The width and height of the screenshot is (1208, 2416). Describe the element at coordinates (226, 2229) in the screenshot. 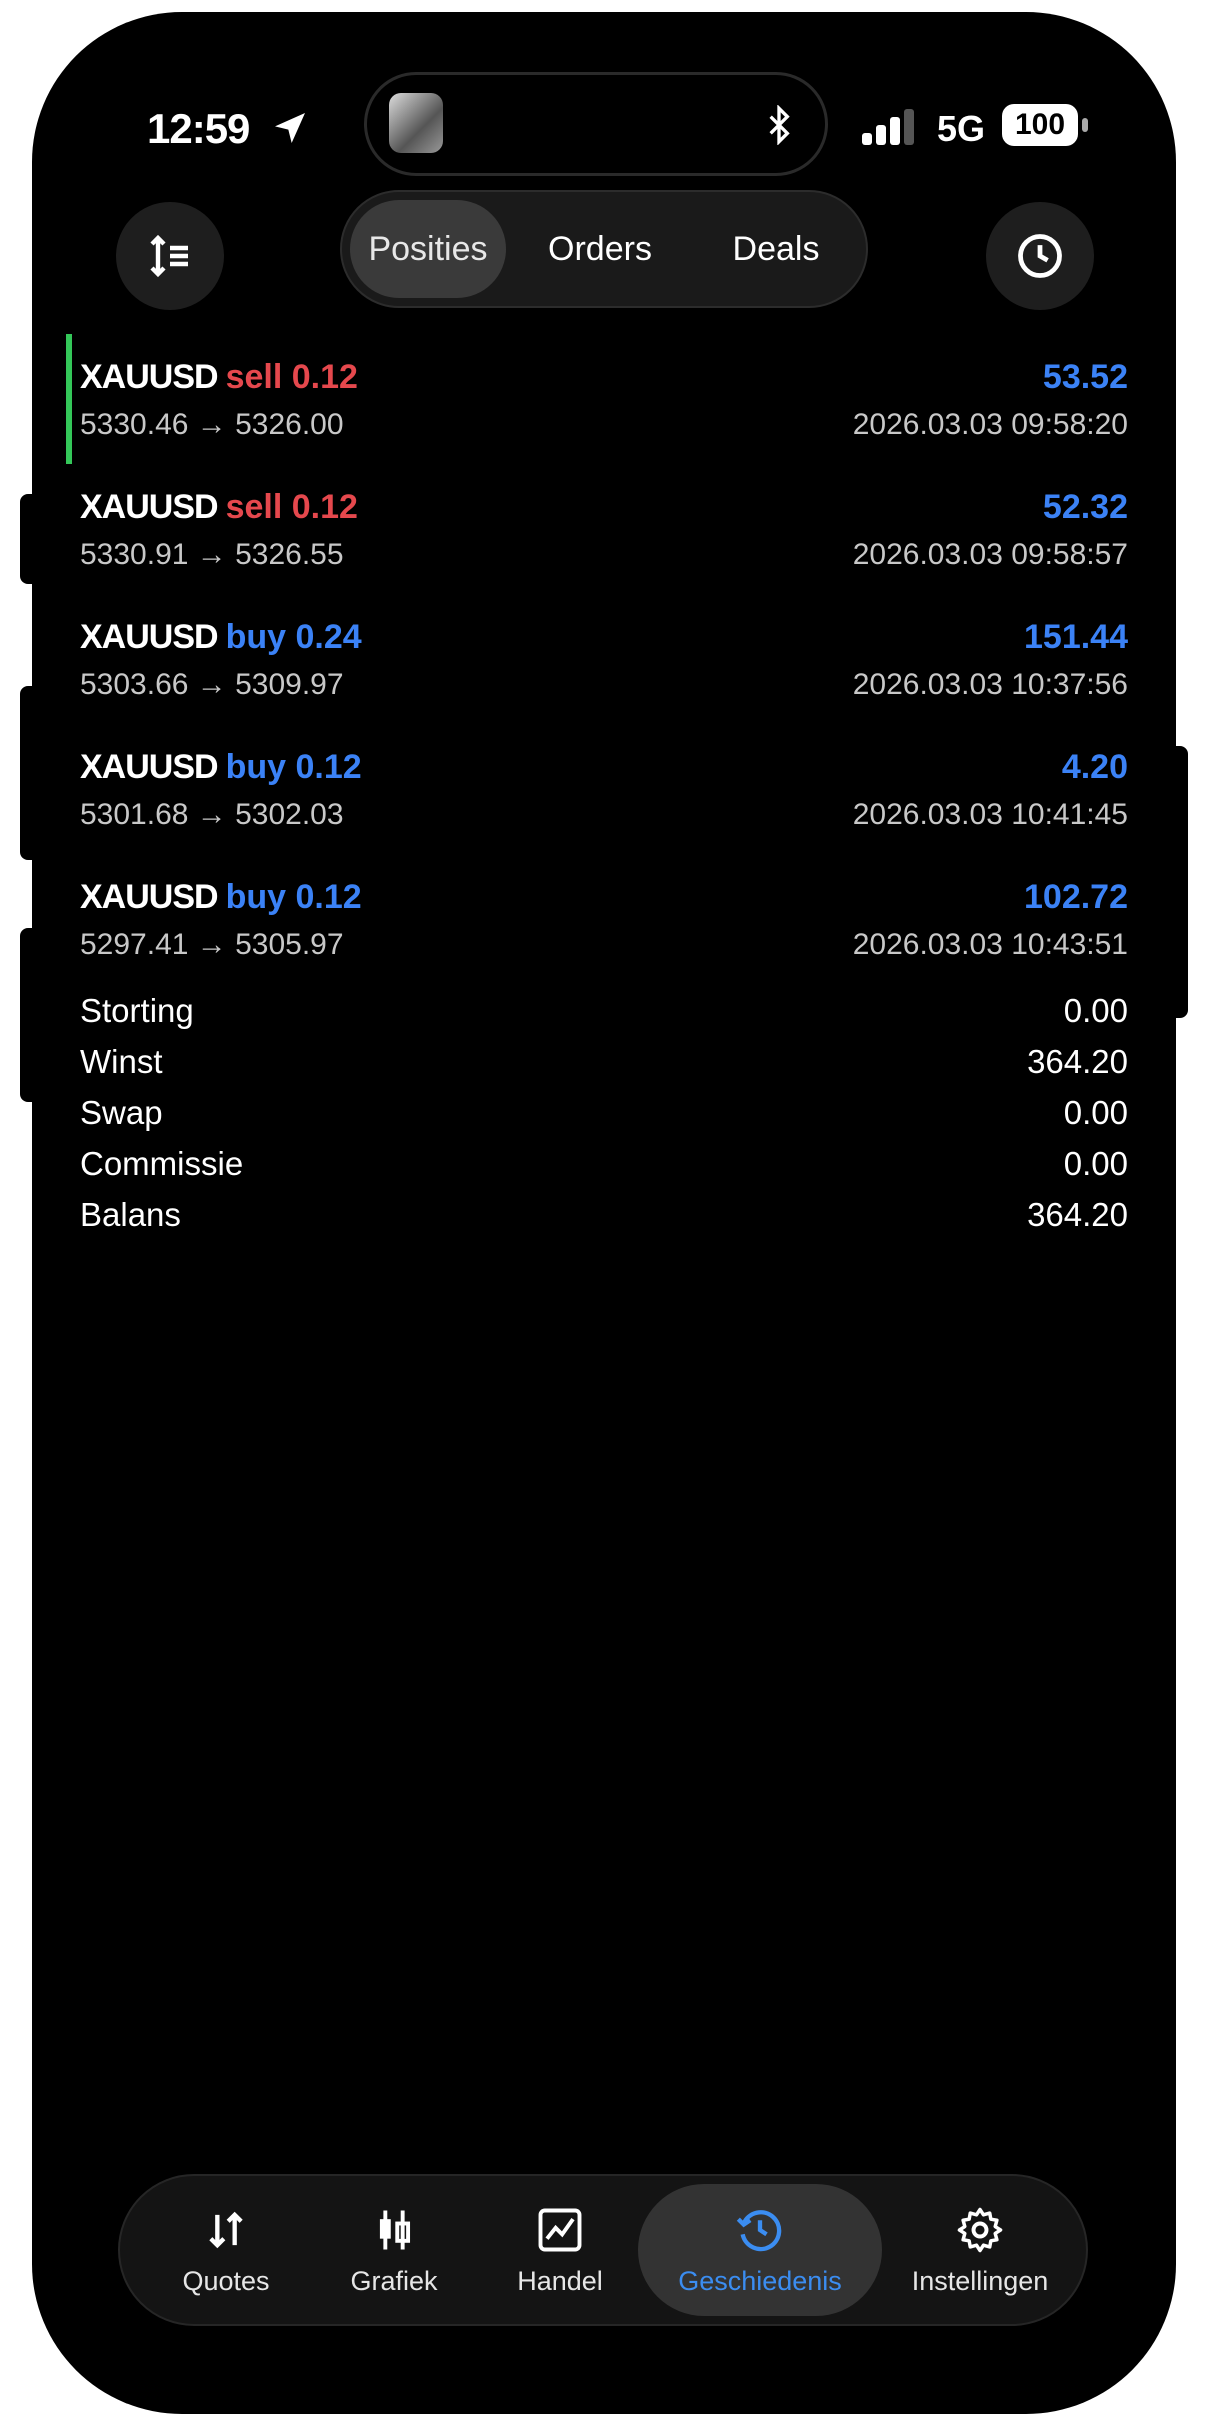

I see `arrows-updown-icon` at that location.